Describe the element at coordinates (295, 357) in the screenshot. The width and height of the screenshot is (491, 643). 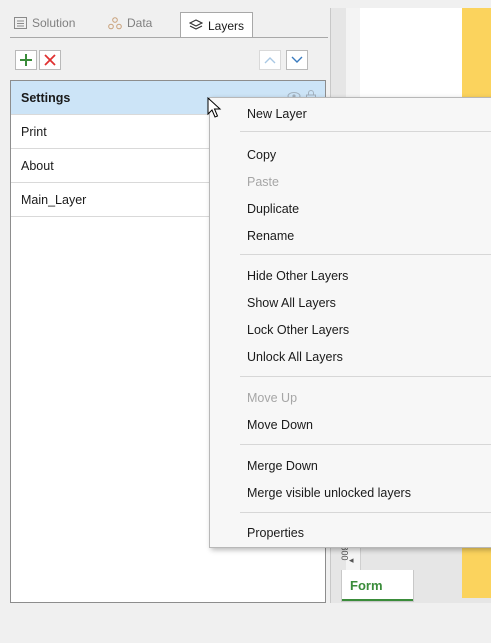
I see `menu-item-unlock-all-layers: Unlock All Layers` at that location.